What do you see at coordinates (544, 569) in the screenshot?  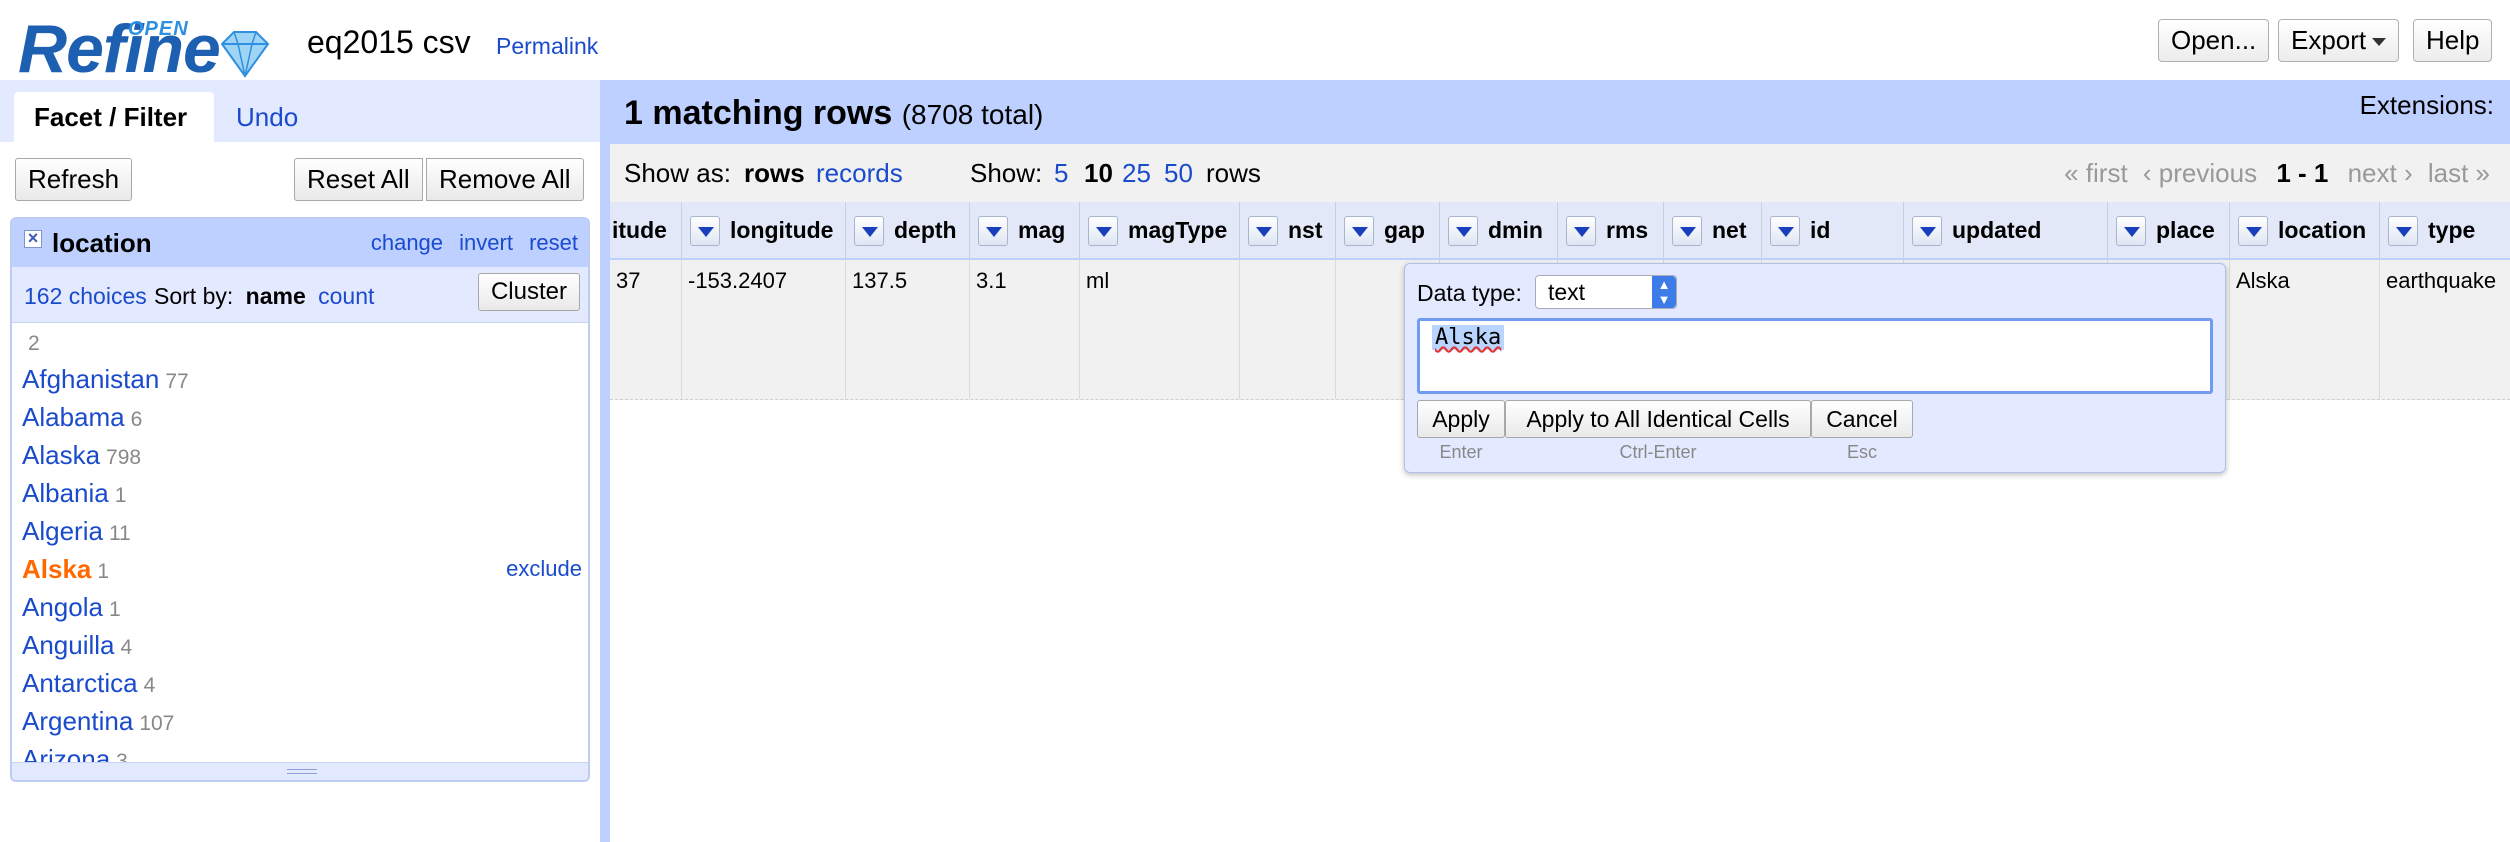 I see `exclude-link: exclude` at bounding box center [544, 569].